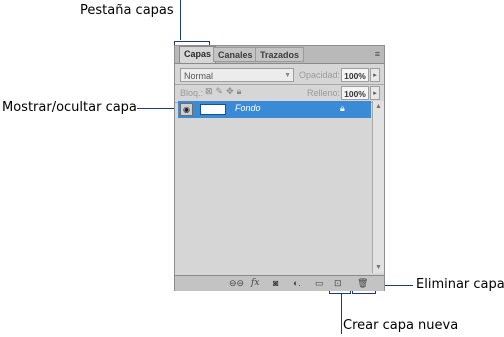 The width and height of the screenshot is (504, 337). Describe the element at coordinates (355, 93) in the screenshot. I see `fill-input: 100%` at that location.